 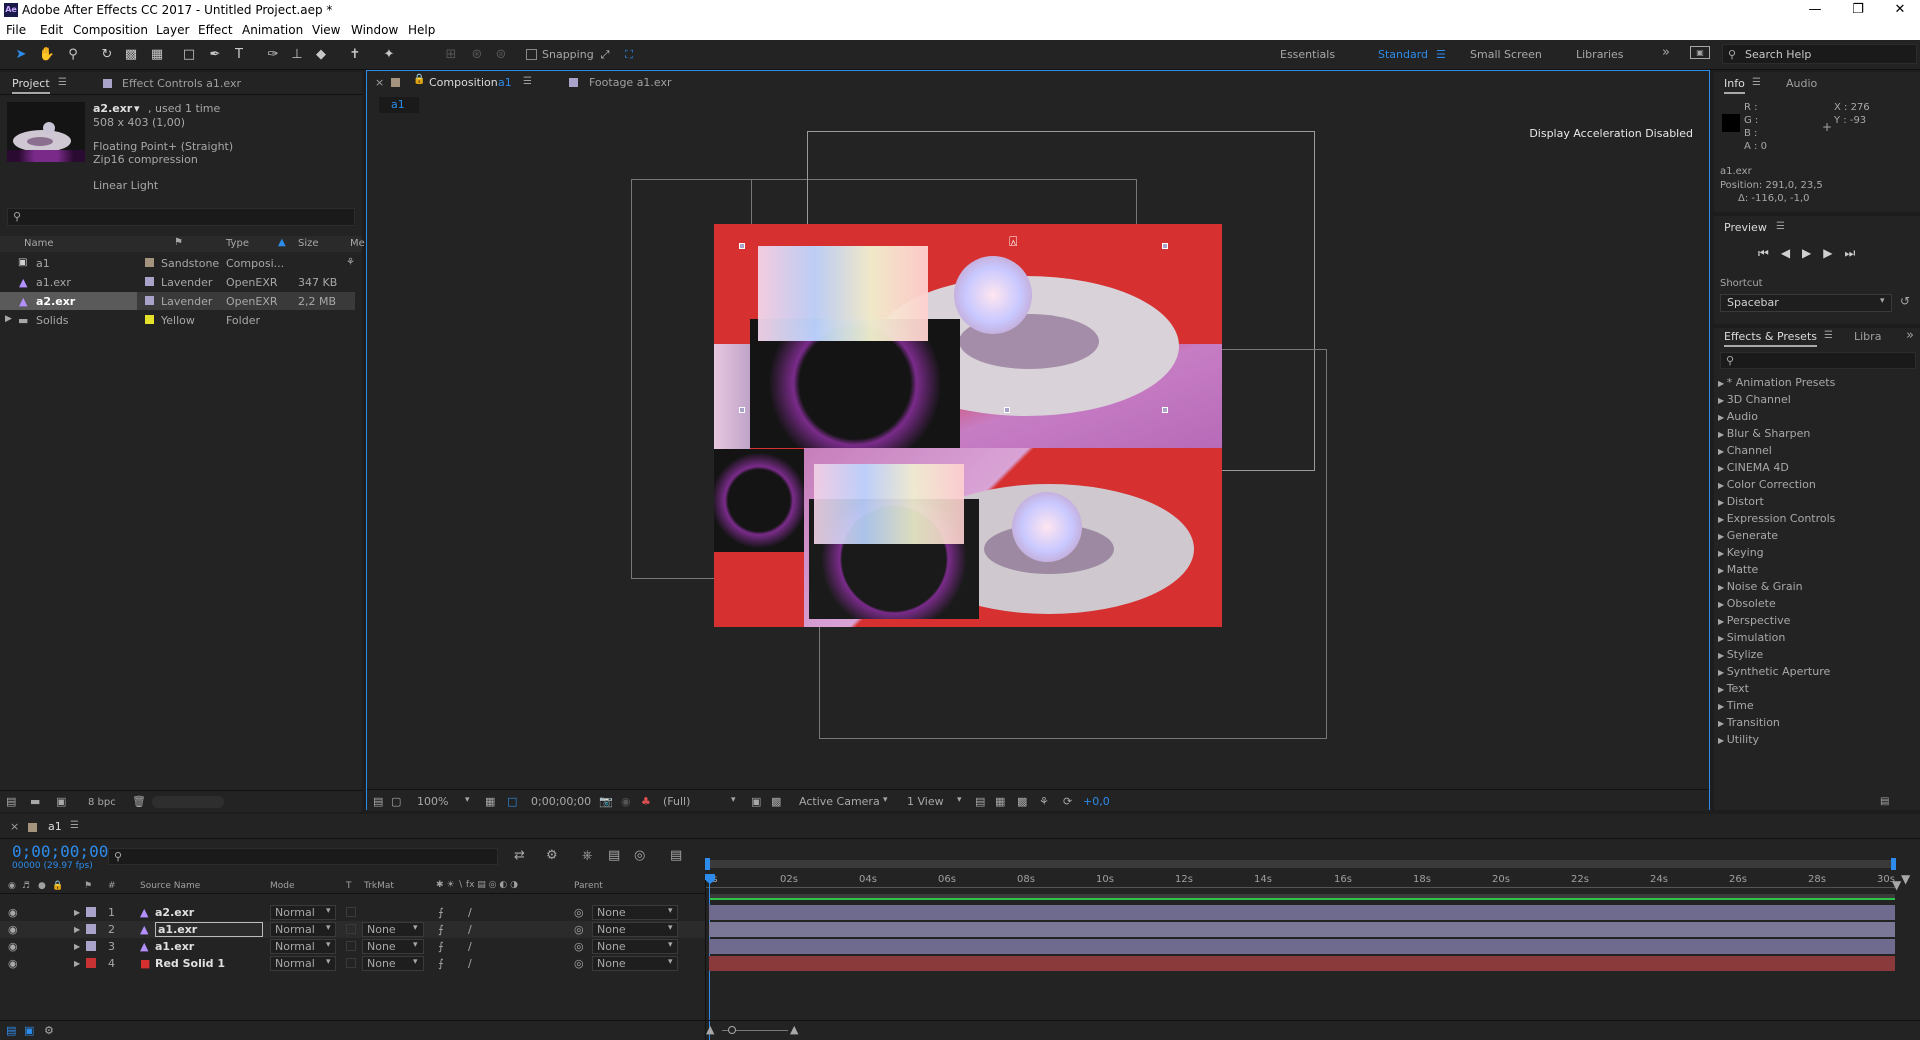 I want to click on layer-duration-bar, so click(x=1302, y=929).